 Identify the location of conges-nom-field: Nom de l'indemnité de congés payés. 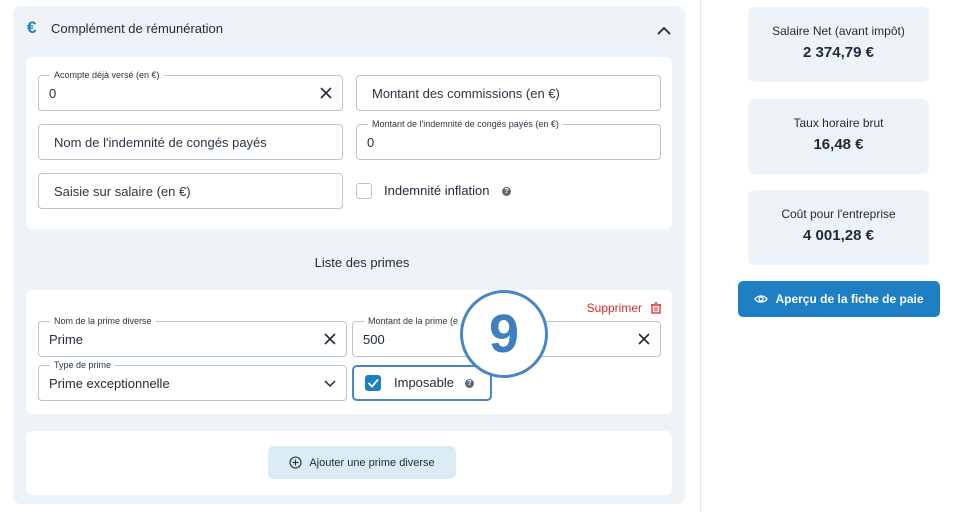
(190, 142).